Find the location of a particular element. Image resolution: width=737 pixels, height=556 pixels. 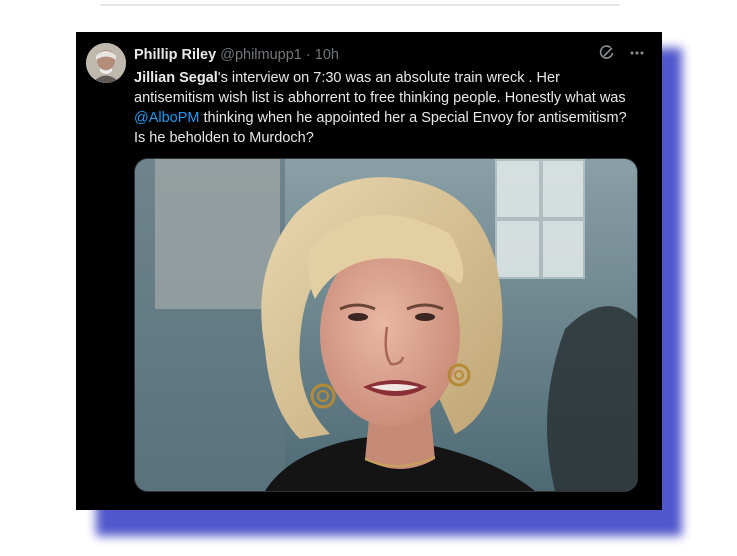

timestamp: 10h is located at coordinates (327, 55).